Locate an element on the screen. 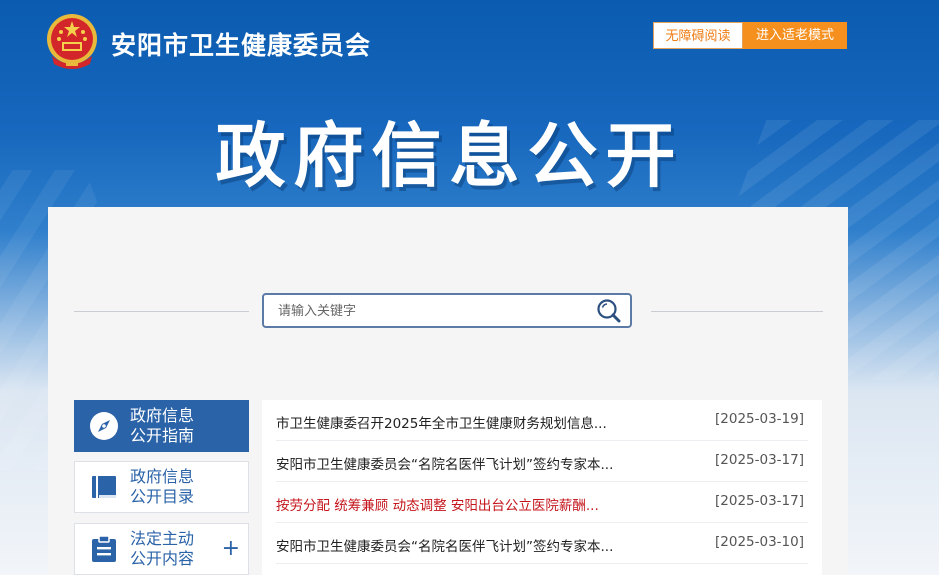 The width and height of the screenshot is (939, 575). divider-left is located at coordinates (161, 311).